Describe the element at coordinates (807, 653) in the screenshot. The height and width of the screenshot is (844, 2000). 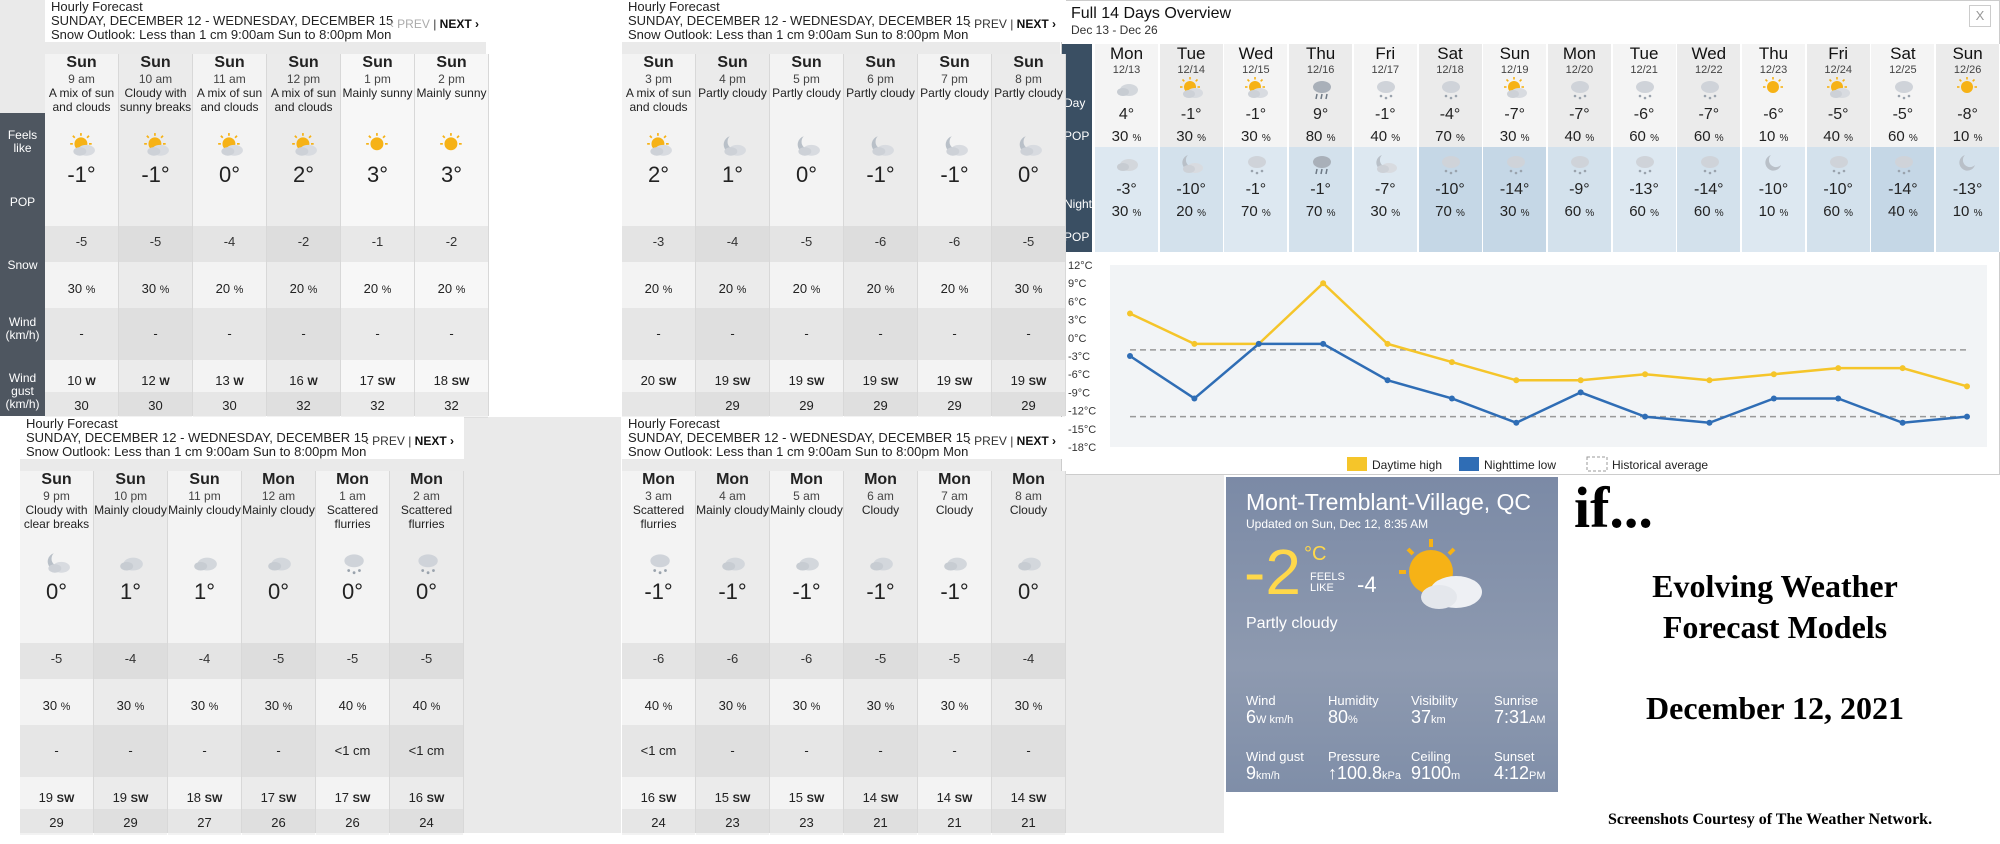
I see `hour-column: Mon 5 am Mainly cloudy -1° -6 30 % - 15 SW 23` at that location.